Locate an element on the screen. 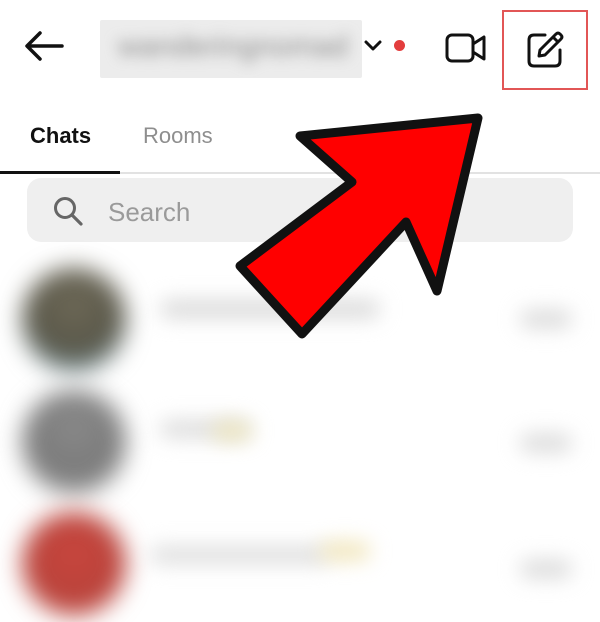  search-icon is located at coordinates (68, 211).